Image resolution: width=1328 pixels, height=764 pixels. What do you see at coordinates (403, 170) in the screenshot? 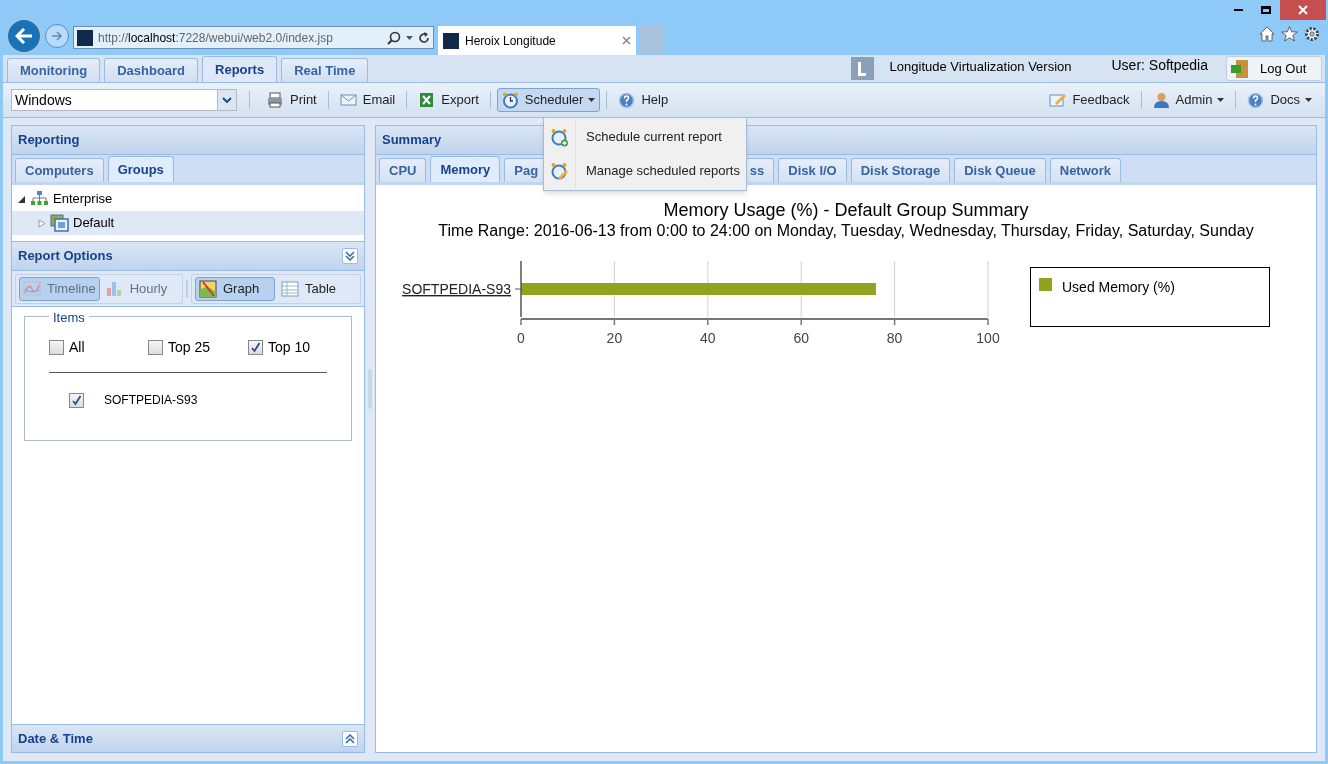
I see `panel-tab: CPU` at bounding box center [403, 170].